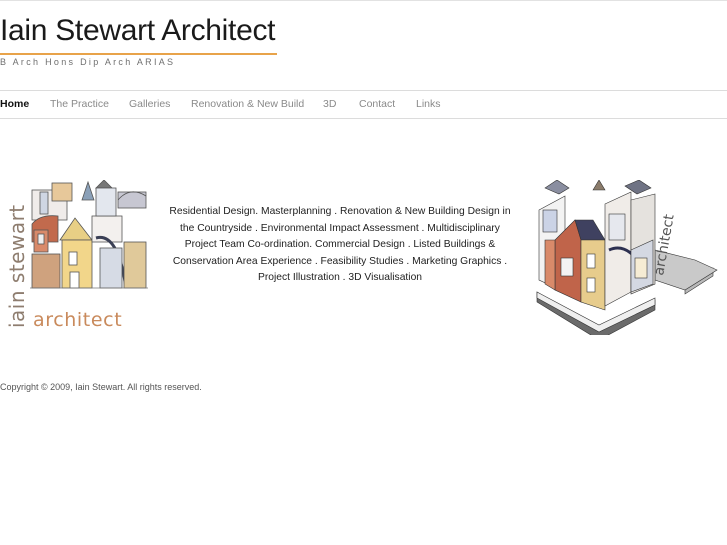 The image size is (727, 545). I want to click on nav-renovation-new-build: Renovation & New Build, so click(247, 104).